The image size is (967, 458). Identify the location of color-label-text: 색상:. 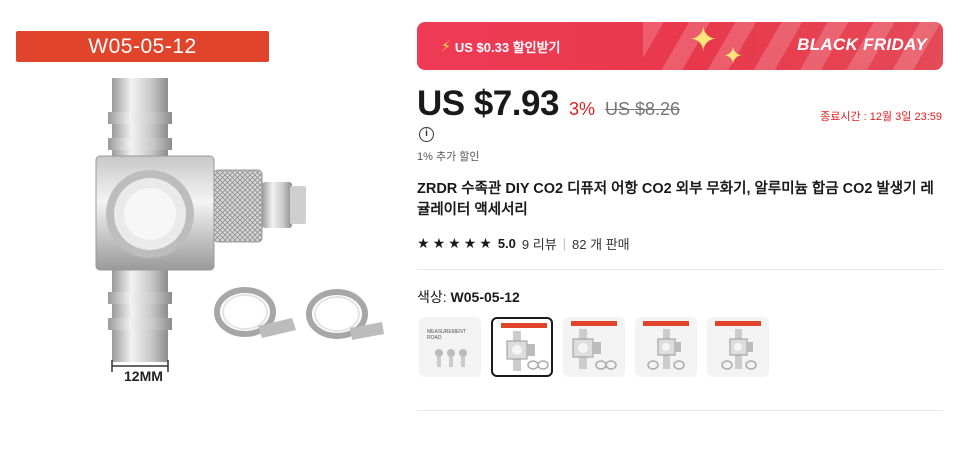
(432, 297).